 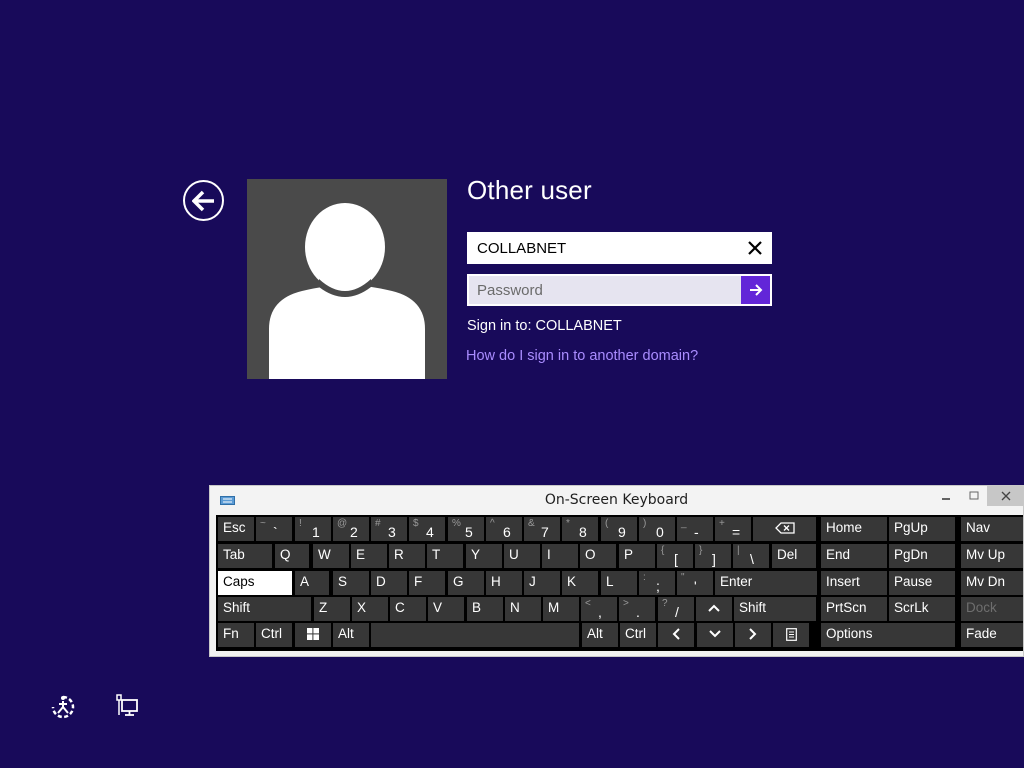 I want to click on submit-button, so click(x=755, y=290).